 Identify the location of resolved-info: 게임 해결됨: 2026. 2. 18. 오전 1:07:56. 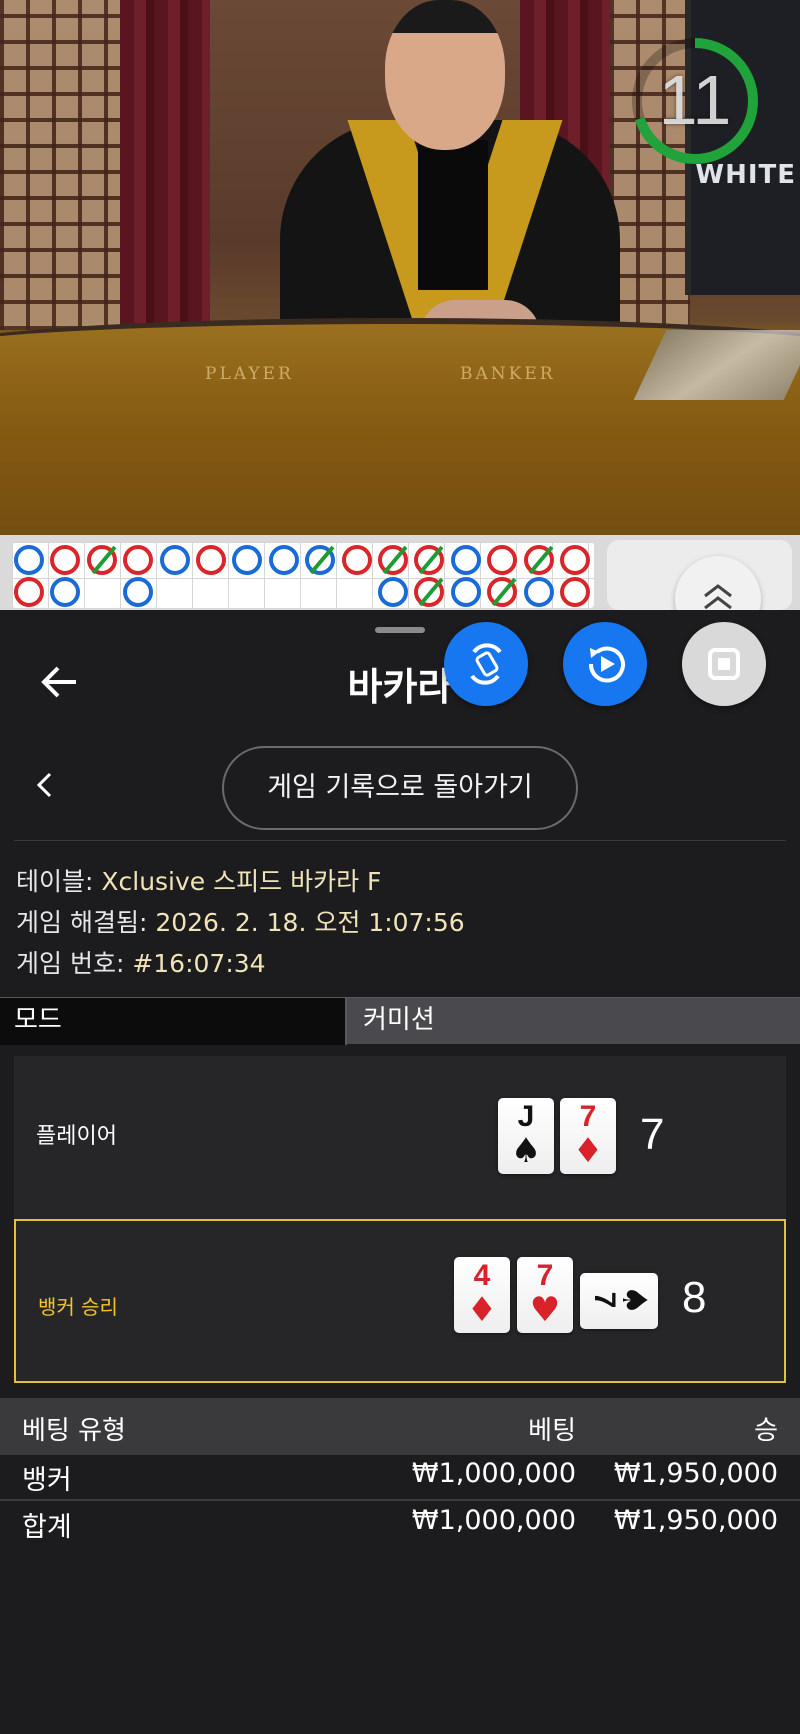
(240, 921).